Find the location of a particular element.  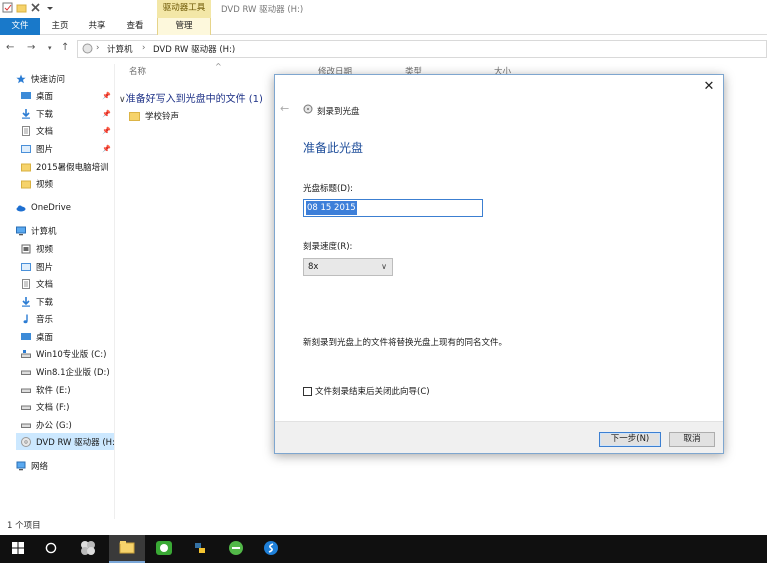

taskbar-app-green is located at coordinates (164, 549).